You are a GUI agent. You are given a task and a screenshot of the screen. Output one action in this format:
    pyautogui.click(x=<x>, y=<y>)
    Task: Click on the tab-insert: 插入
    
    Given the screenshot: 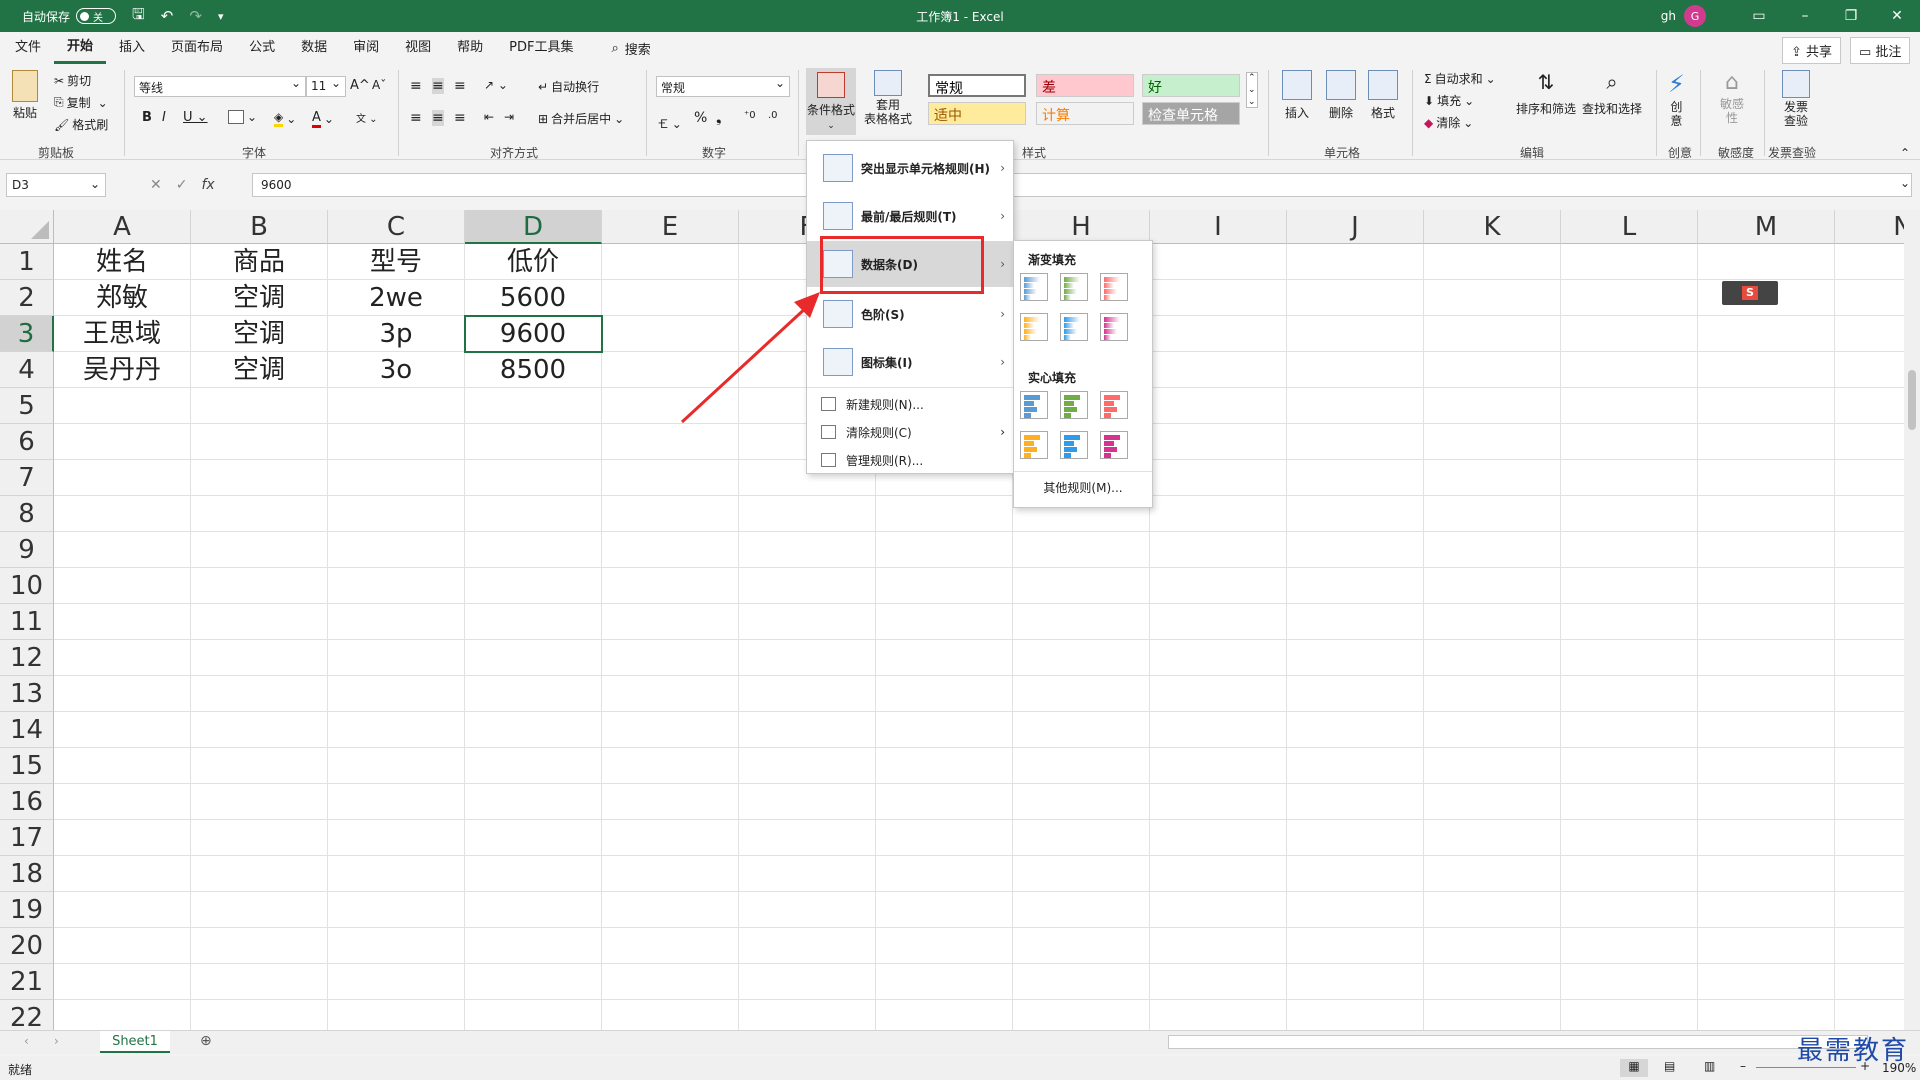 What is the action you would take?
    pyautogui.click(x=132, y=48)
    